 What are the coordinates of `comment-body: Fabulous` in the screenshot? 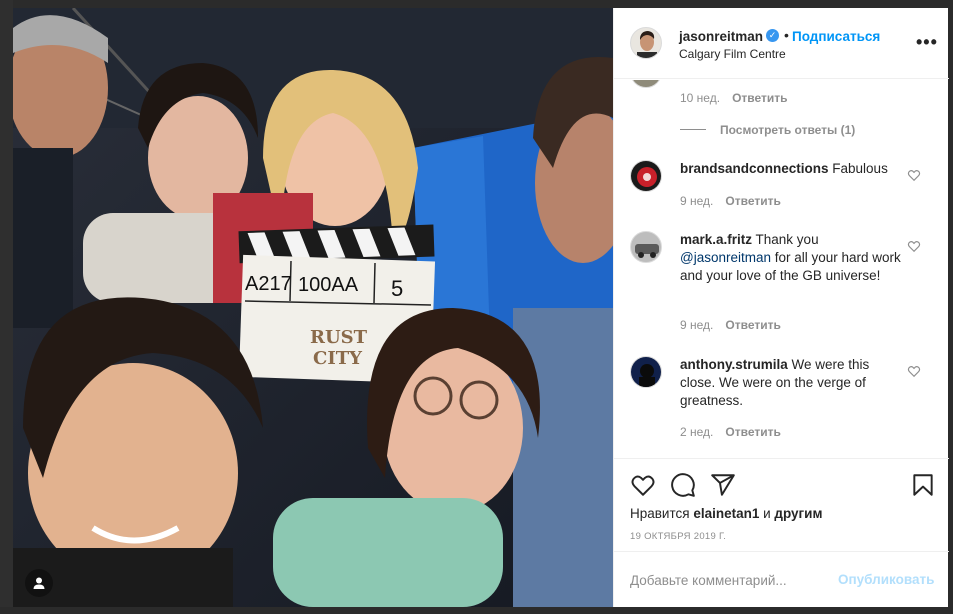 It's located at (858, 168).